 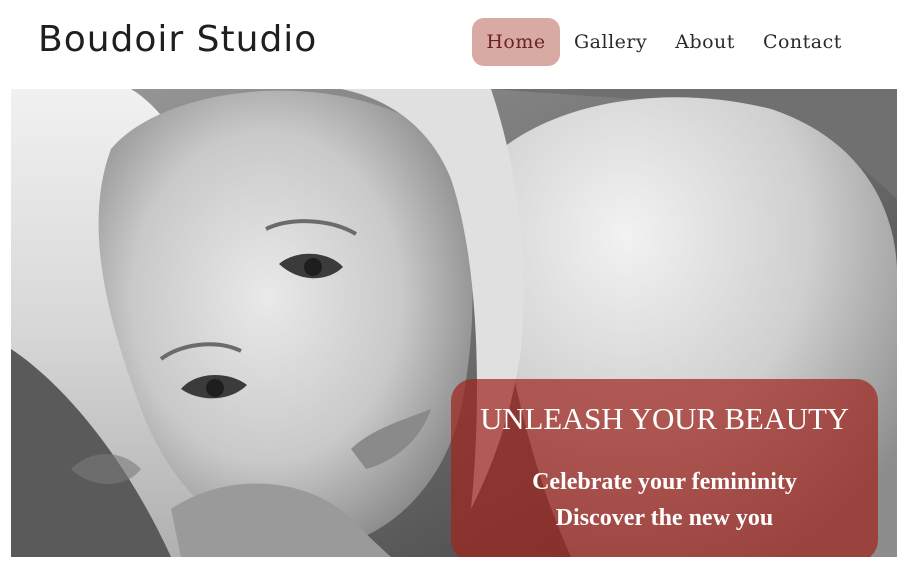 What do you see at coordinates (516, 42) in the screenshot?
I see `nav-item-home: Home` at bounding box center [516, 42].